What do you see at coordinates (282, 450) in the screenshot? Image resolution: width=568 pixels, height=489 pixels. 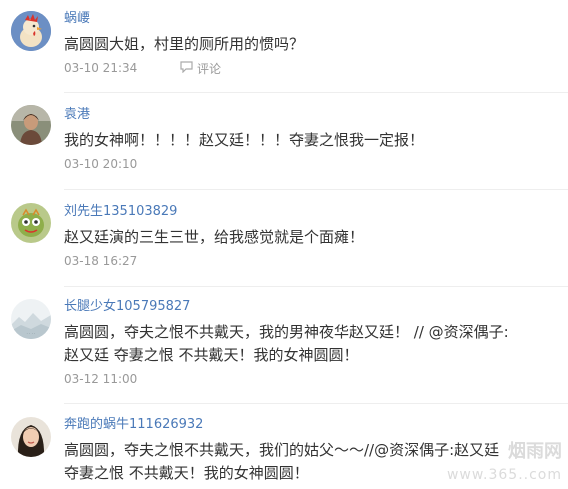 I see `comment-text: 高圆圆，夺夫之恨不共戴天，我们的姑父～～//@资深偶子:赵又廷` at bounding box center [282, 450].